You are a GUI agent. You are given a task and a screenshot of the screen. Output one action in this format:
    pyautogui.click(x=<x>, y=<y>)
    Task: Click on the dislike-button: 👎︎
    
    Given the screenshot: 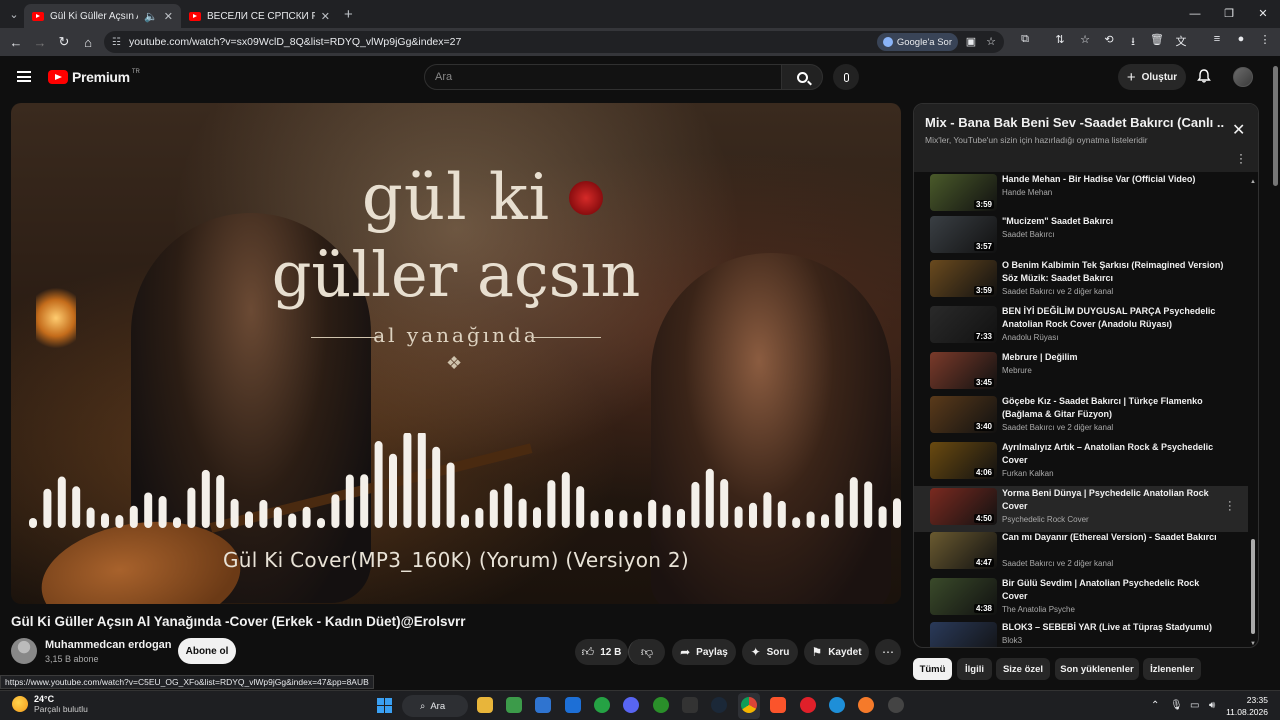 What is the action you would take?
    pyautogui.click(x=646, y=652)
    